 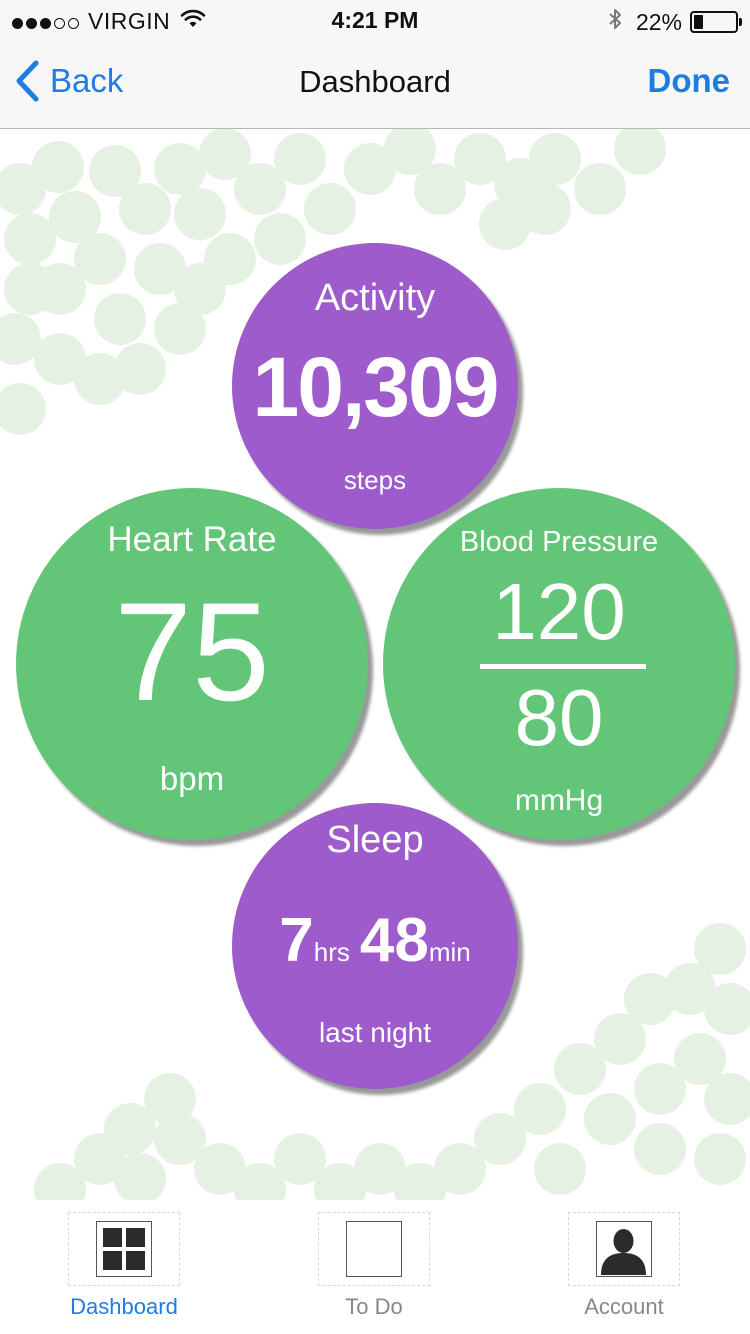 What do you see at coordinates (375, 20) in the screenshot?
I see `status-bar: VIRGIN 4:21 PM 22%` at bounding box center [375, 20].